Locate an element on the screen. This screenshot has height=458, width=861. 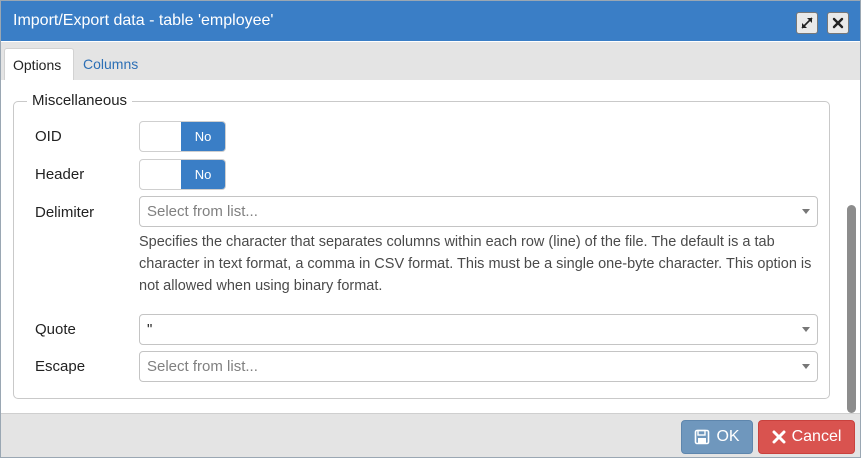
cancel-button: Cancel is located at coordinates (806, 437).